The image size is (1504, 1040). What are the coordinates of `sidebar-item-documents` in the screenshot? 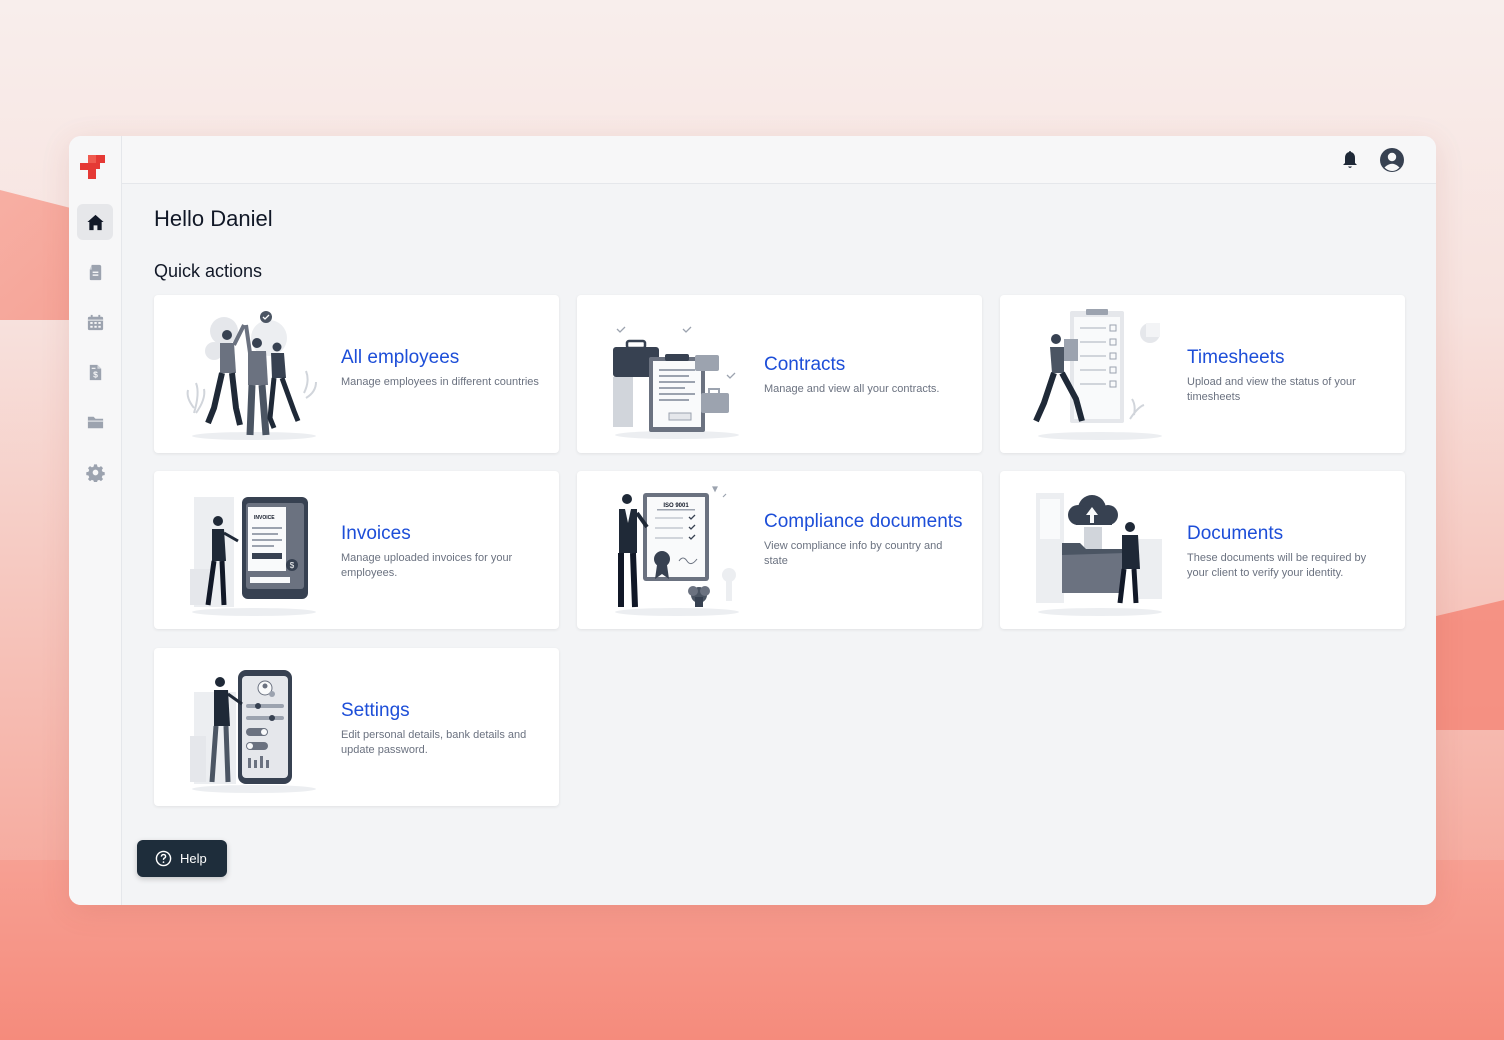 It's located at (95, 272).